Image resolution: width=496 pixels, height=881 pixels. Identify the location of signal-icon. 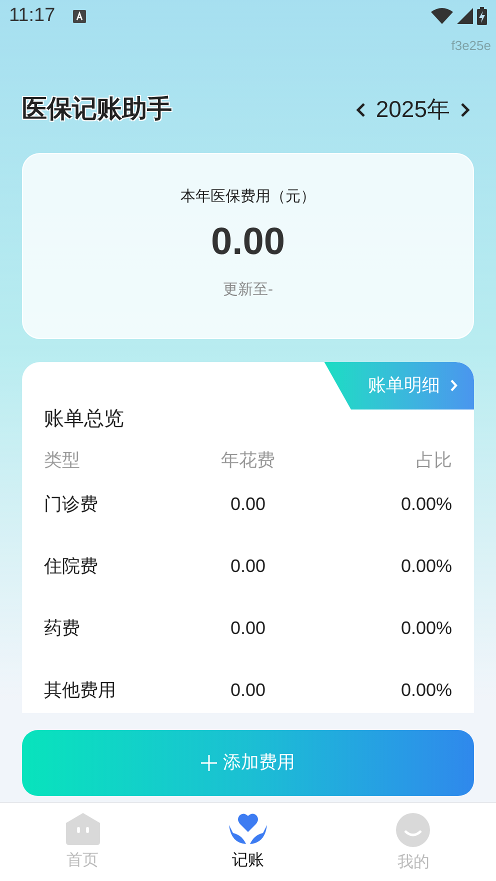
(465, 16).